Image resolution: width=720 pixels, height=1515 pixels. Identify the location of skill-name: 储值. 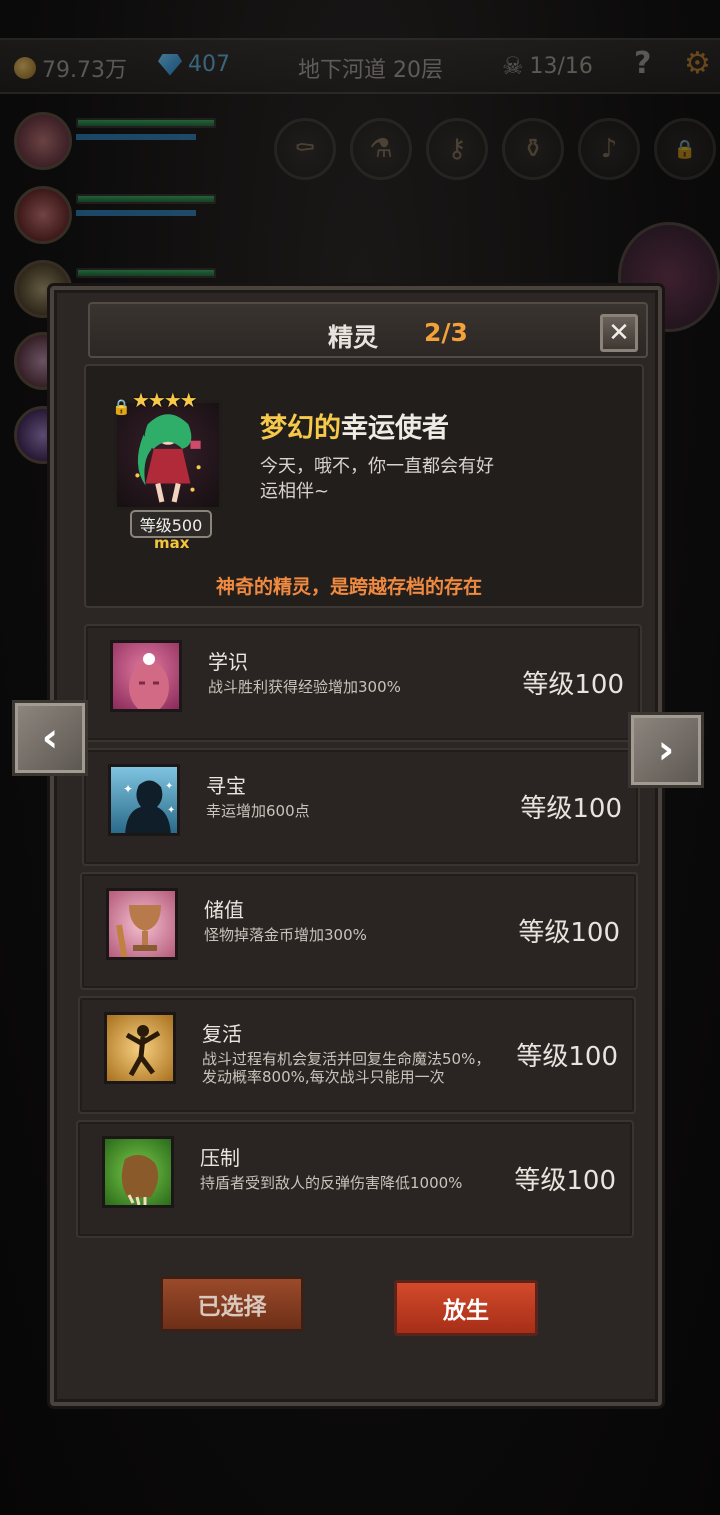
(224, 910).